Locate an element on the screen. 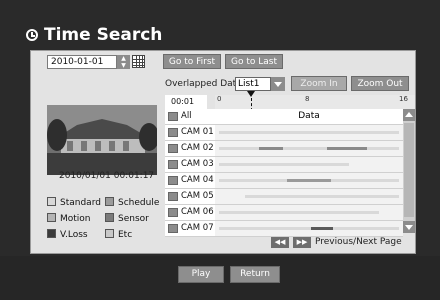  rewind-icon: ◀◀ is located at coordinates (280, 242).